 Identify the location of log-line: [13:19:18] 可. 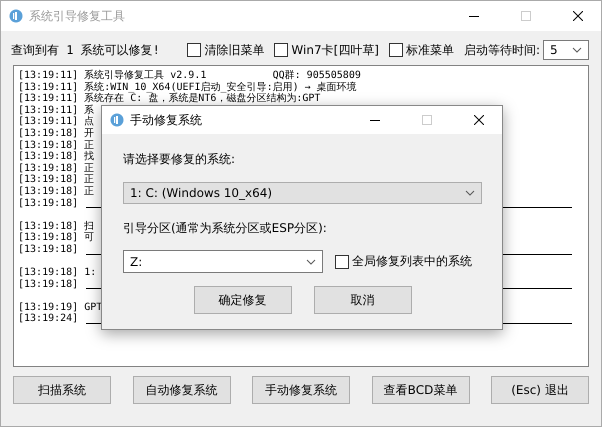
(56, 238).